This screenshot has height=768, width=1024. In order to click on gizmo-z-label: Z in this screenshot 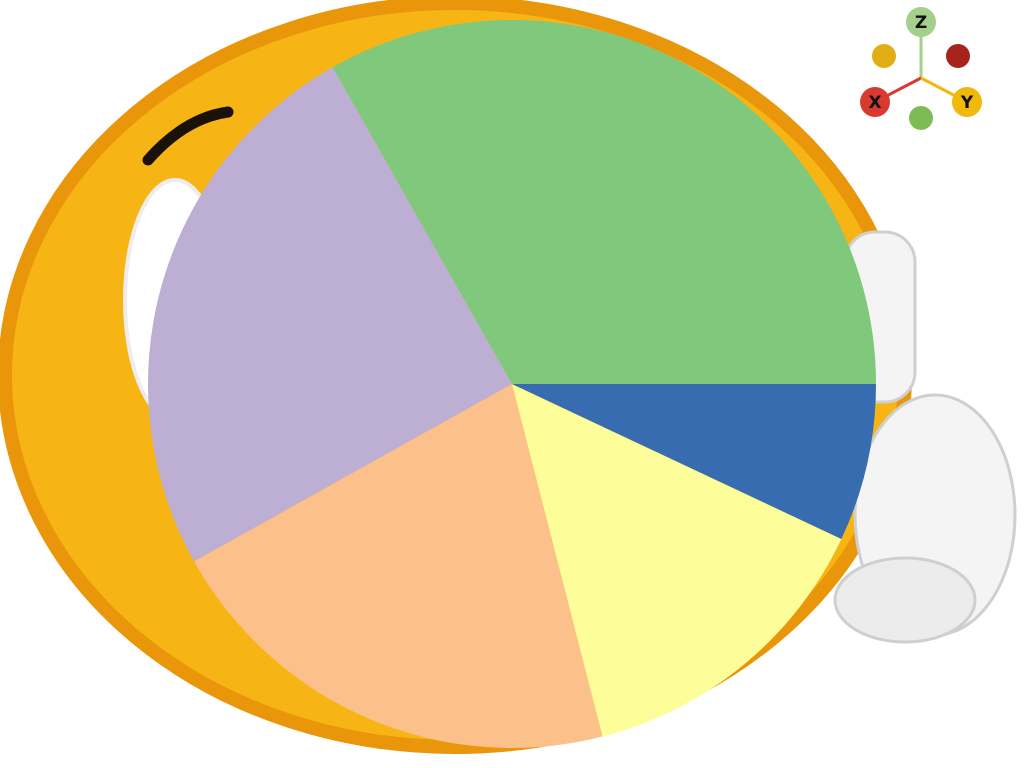, I will do `click(921, 23)`.